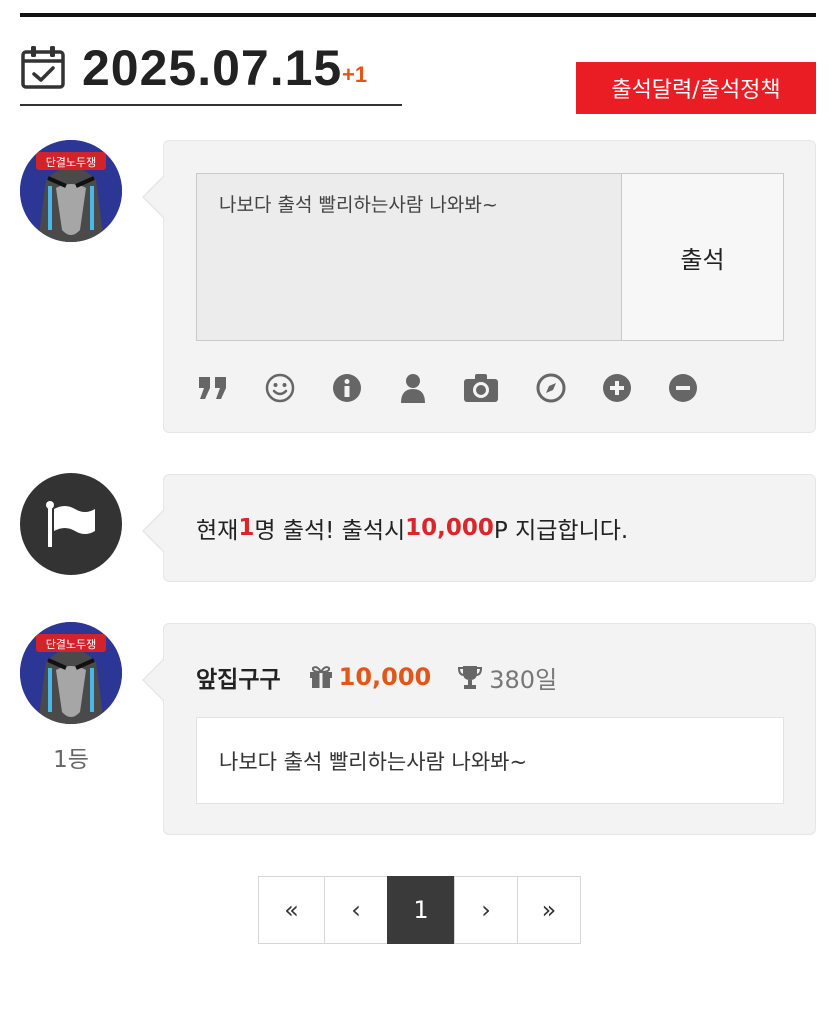 This screenshot has height=1018, width=835. I want to click on notice-panel: 현재 1명 출석! 출석시 10,000 P 지급합니다., so click(479, 528).